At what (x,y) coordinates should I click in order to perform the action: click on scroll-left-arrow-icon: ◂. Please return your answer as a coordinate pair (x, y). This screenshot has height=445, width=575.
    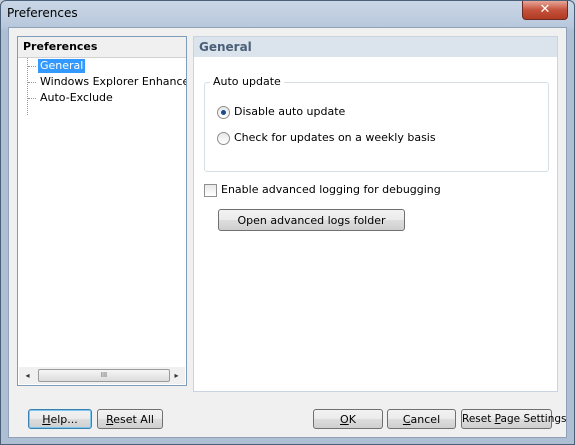
    Looking at the image, I should click on (27, 375).